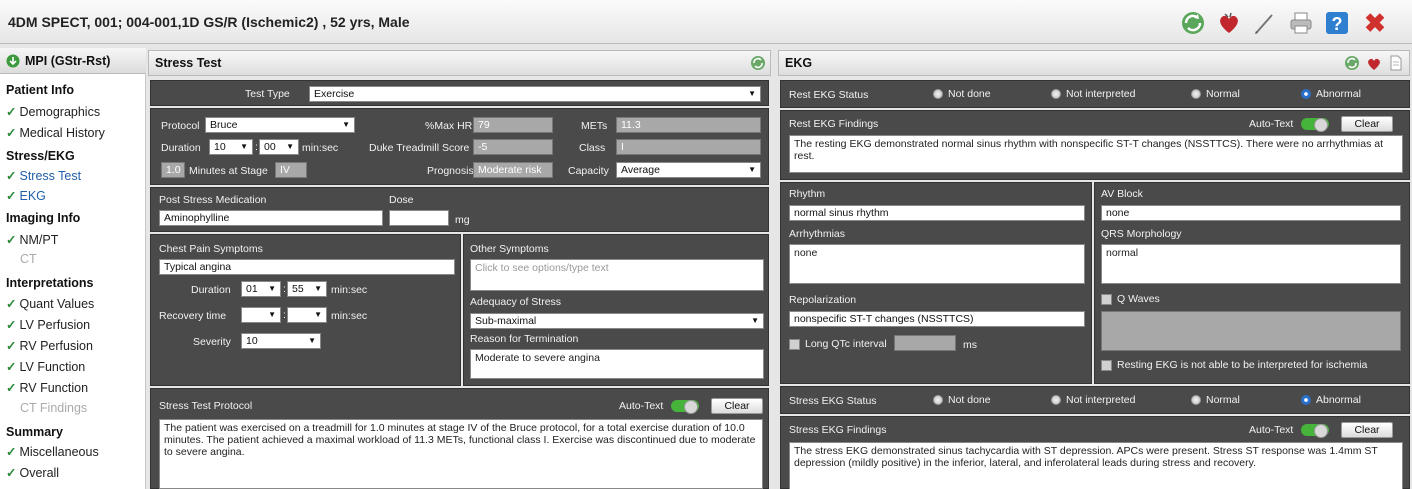 The height and width of the screenshot is (489, 1412). What do you see at coordinates (280, 125) in the screenshot?
I see `protocol-select: Bruce` at bounding box center [280, 125].